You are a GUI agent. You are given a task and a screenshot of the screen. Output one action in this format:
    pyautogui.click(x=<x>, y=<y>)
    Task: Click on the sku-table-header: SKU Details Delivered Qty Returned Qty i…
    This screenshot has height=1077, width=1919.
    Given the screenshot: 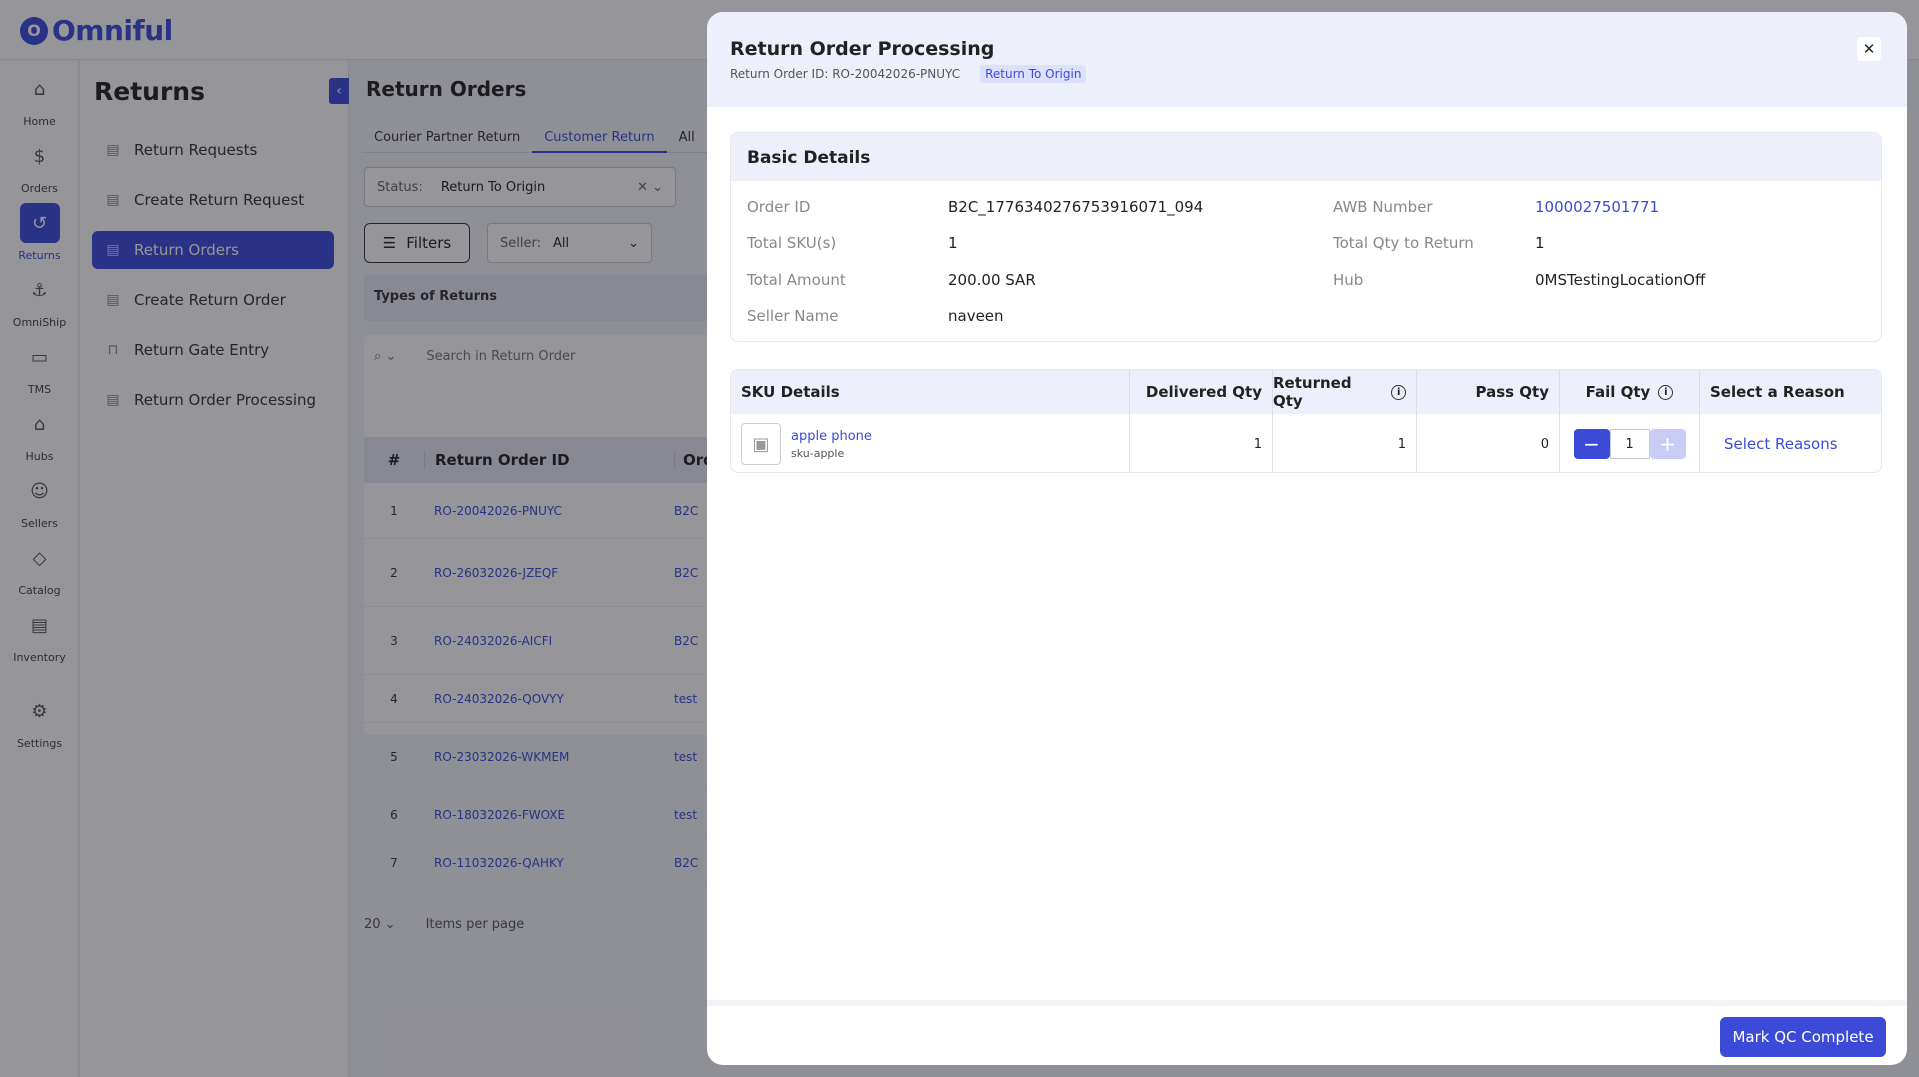 What is the action you would take?
    pyautogui.click(x=1306, y=392)
    